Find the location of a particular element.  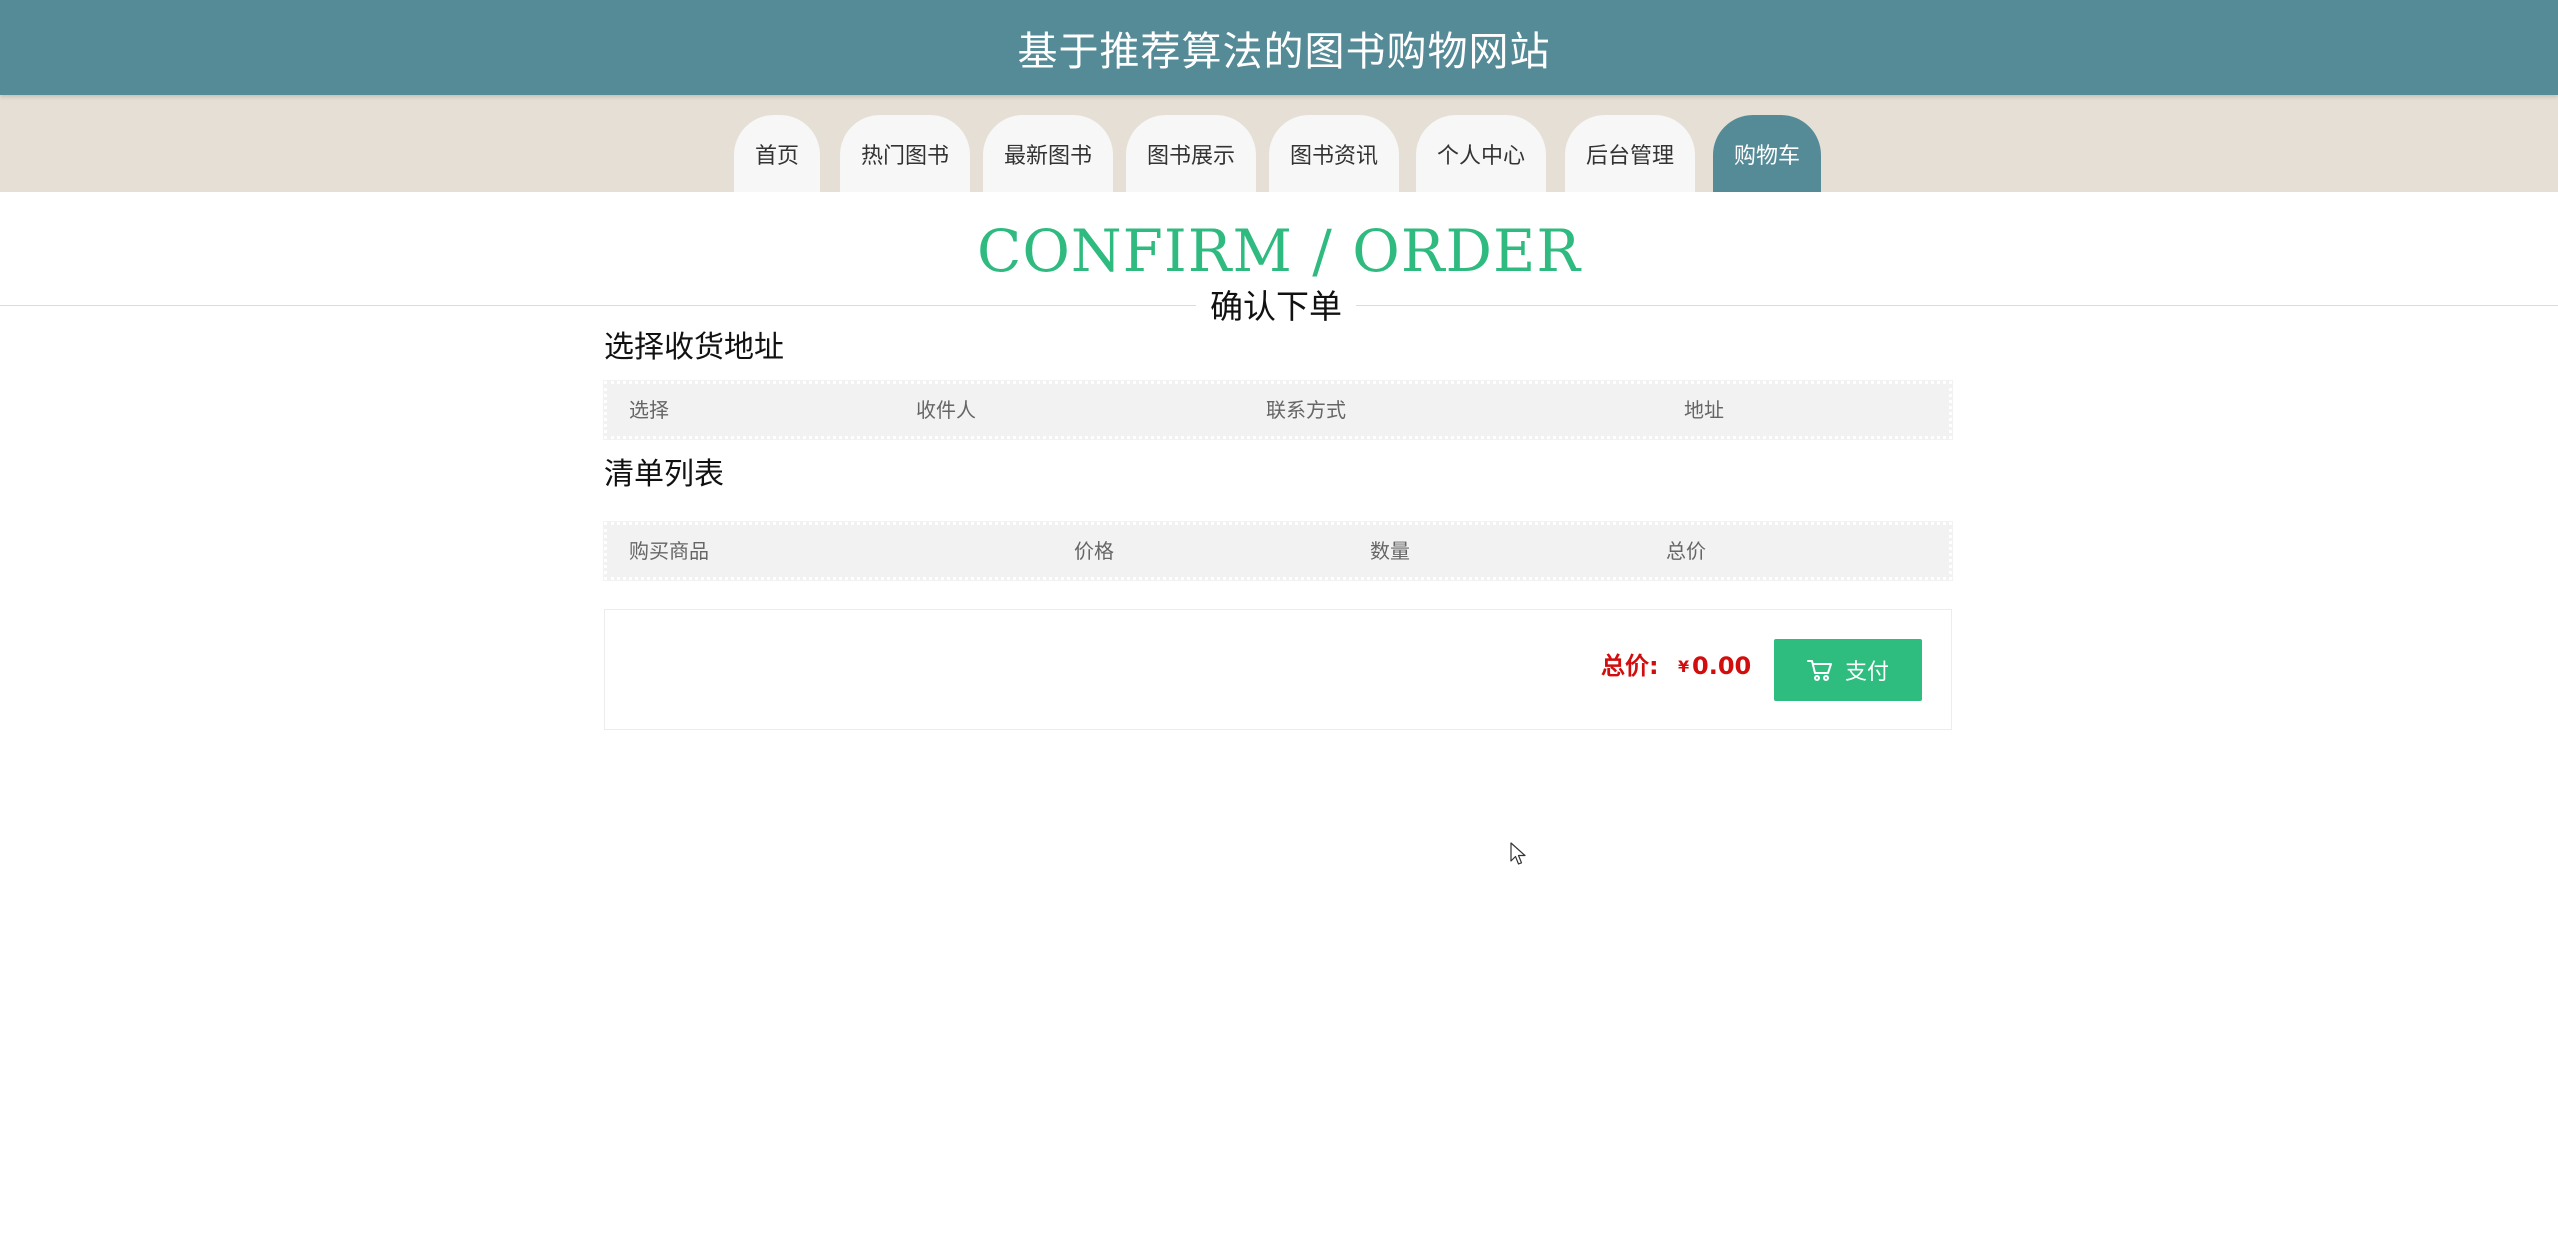

order-col-price: 价格 is located at coordinates (1094, 551).